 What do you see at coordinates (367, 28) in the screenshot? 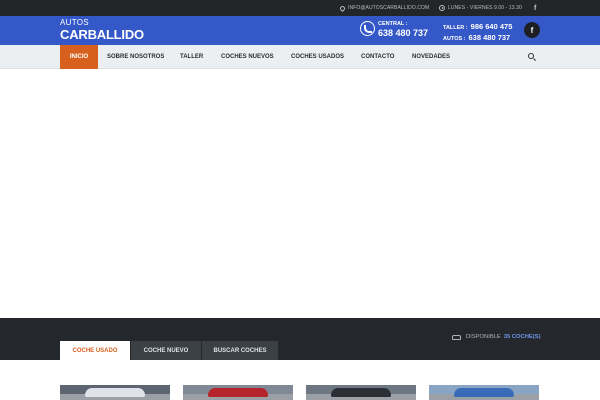
I see `phone-icon` at bounding box center [367, 28].